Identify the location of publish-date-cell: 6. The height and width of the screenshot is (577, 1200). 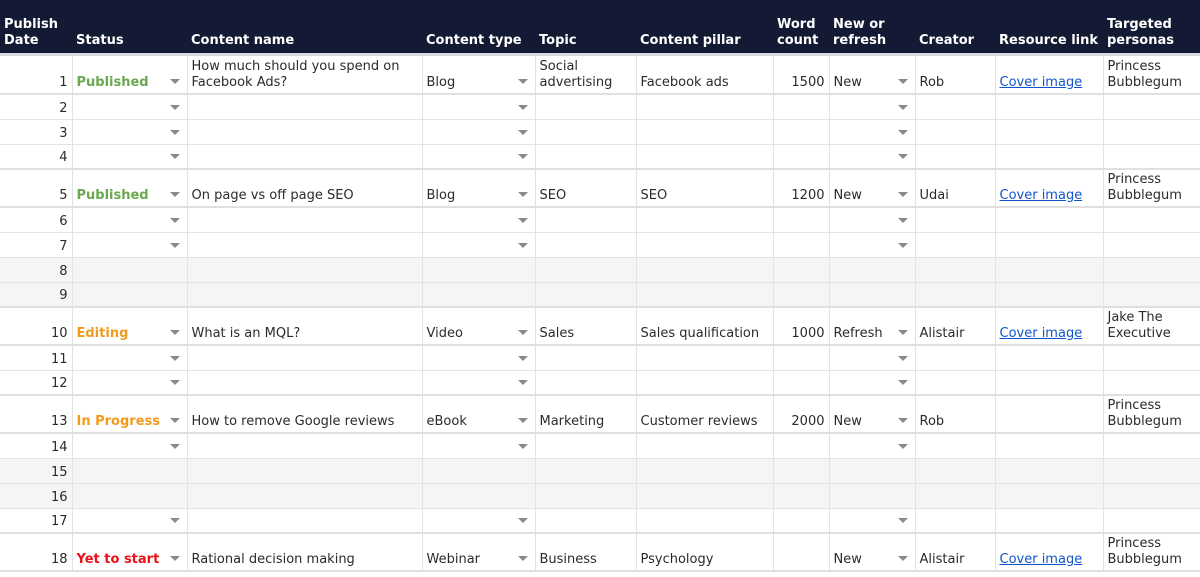
(36, 220).